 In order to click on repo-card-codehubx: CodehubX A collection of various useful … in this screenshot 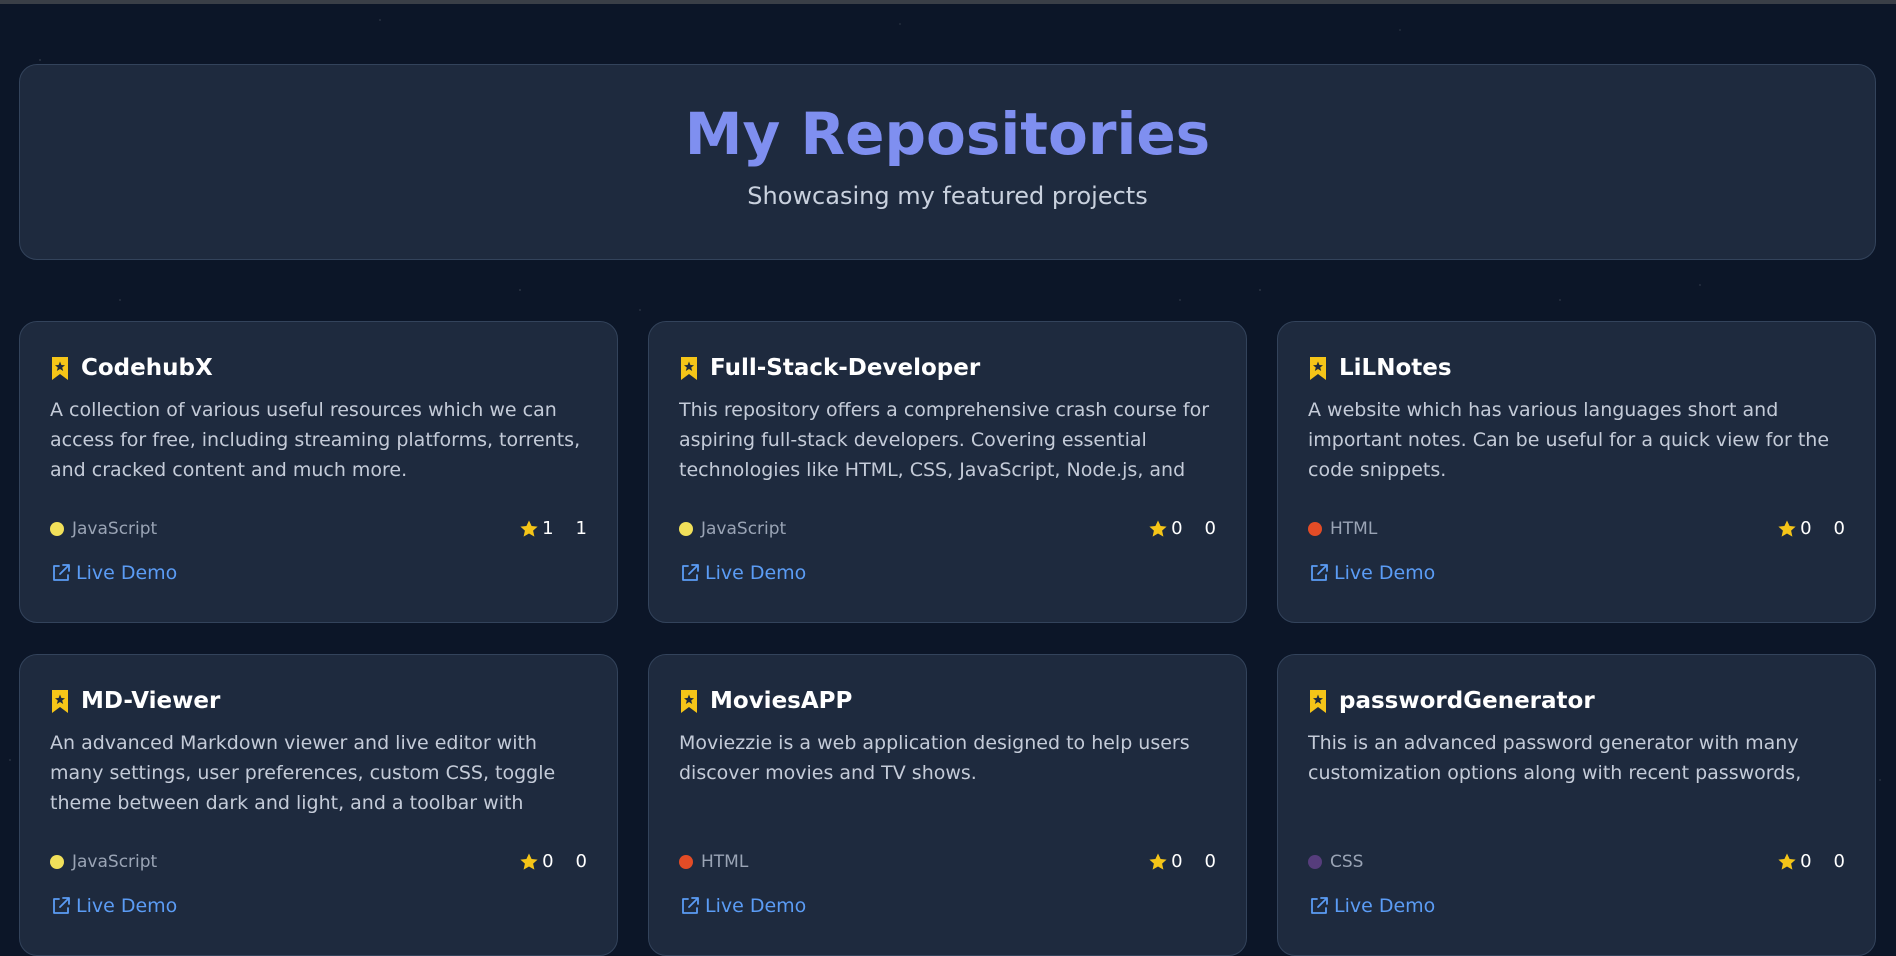, I will do `click(318, 472)`.